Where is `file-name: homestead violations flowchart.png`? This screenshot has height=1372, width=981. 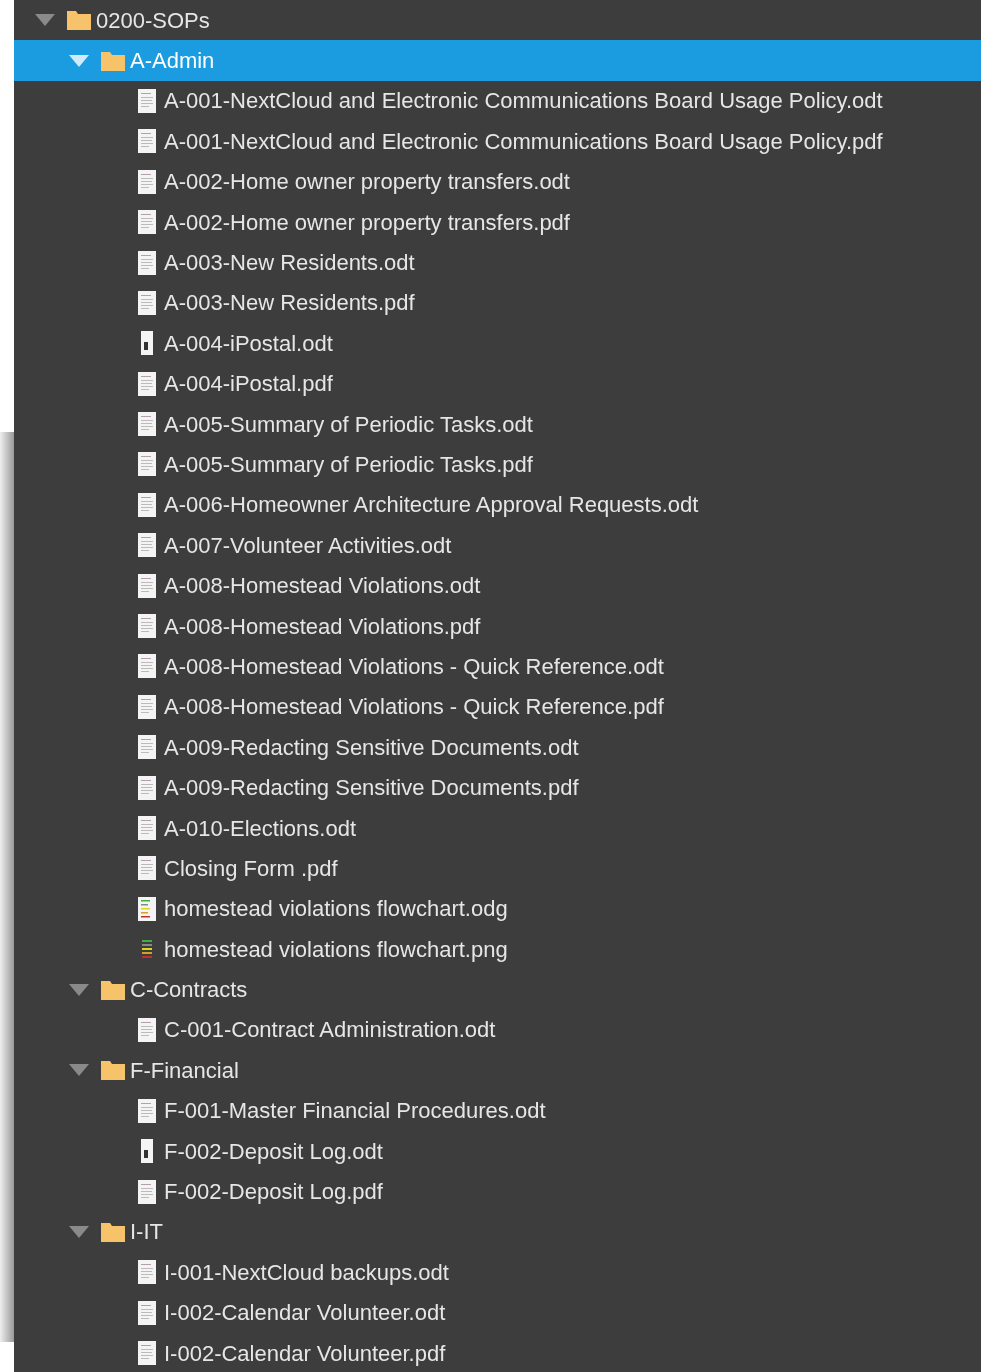 file-name: homestead violations flowchart.png is located at coordinates (336, 949).